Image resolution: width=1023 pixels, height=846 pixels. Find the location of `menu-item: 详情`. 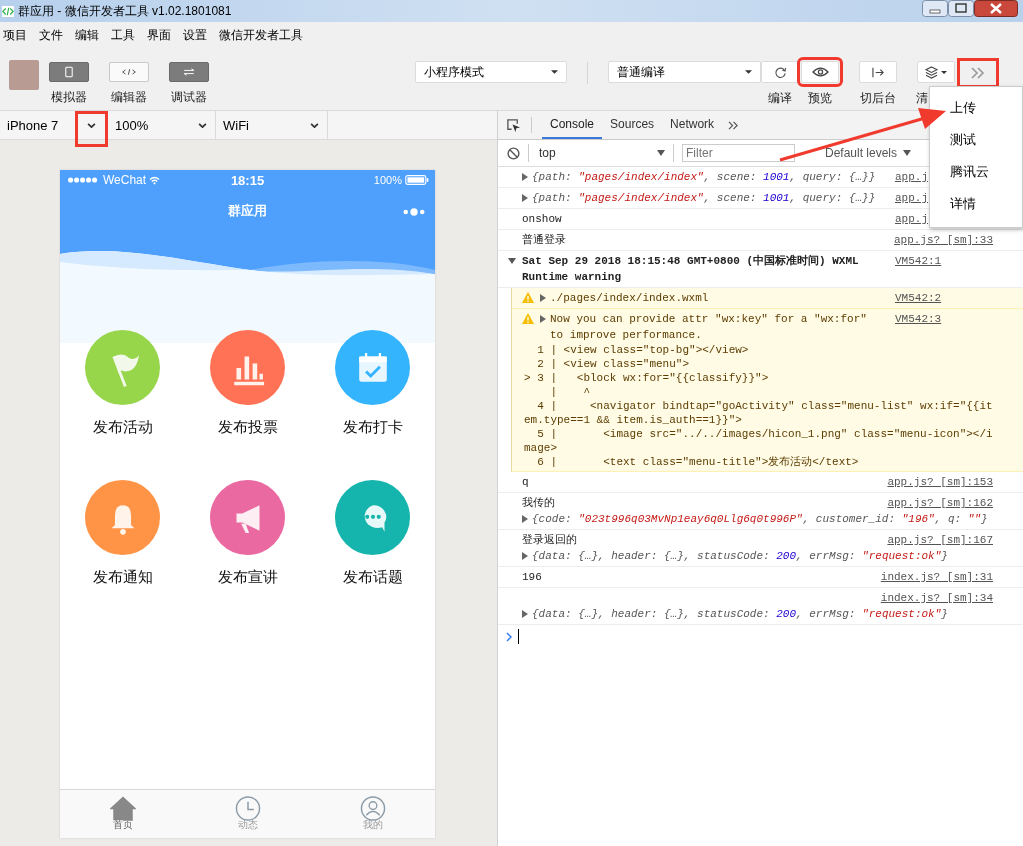

menu-item: 详情 is located at coordinates (976, 205).